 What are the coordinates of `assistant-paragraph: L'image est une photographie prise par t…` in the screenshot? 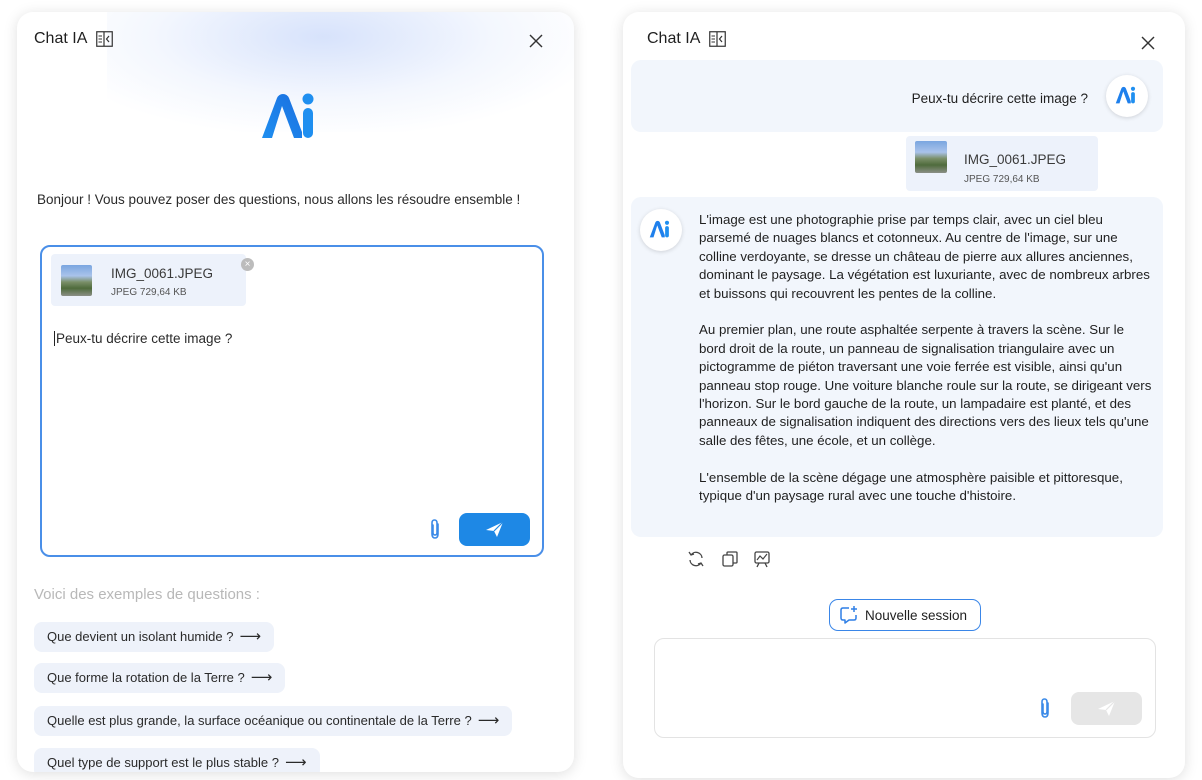 It's located at (924, 256).